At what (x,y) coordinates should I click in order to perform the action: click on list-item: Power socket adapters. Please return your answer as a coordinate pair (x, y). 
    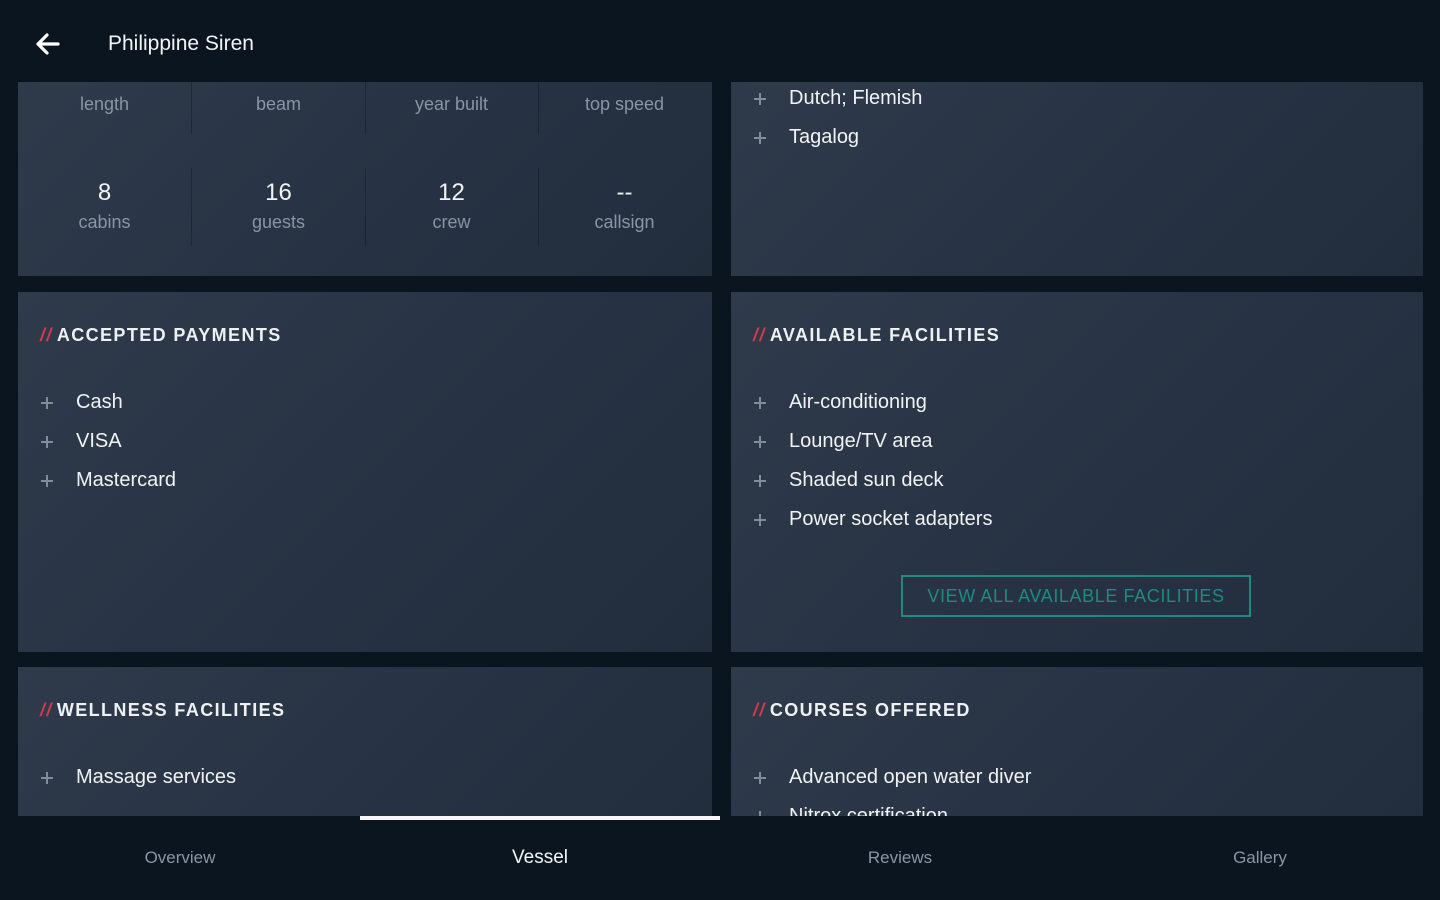
    Looking at the image, I should click on (872, 519).